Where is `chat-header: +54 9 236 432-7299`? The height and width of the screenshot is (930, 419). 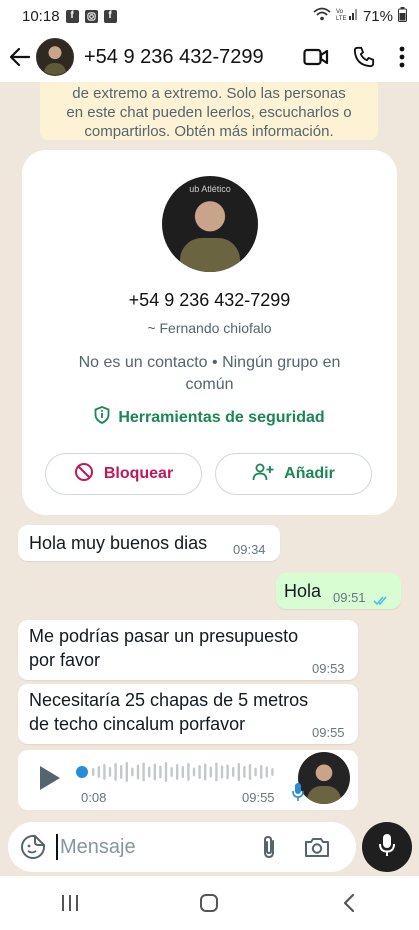 chat-header: +54 9 236 432-7299 is located at coordinates (209, 57).